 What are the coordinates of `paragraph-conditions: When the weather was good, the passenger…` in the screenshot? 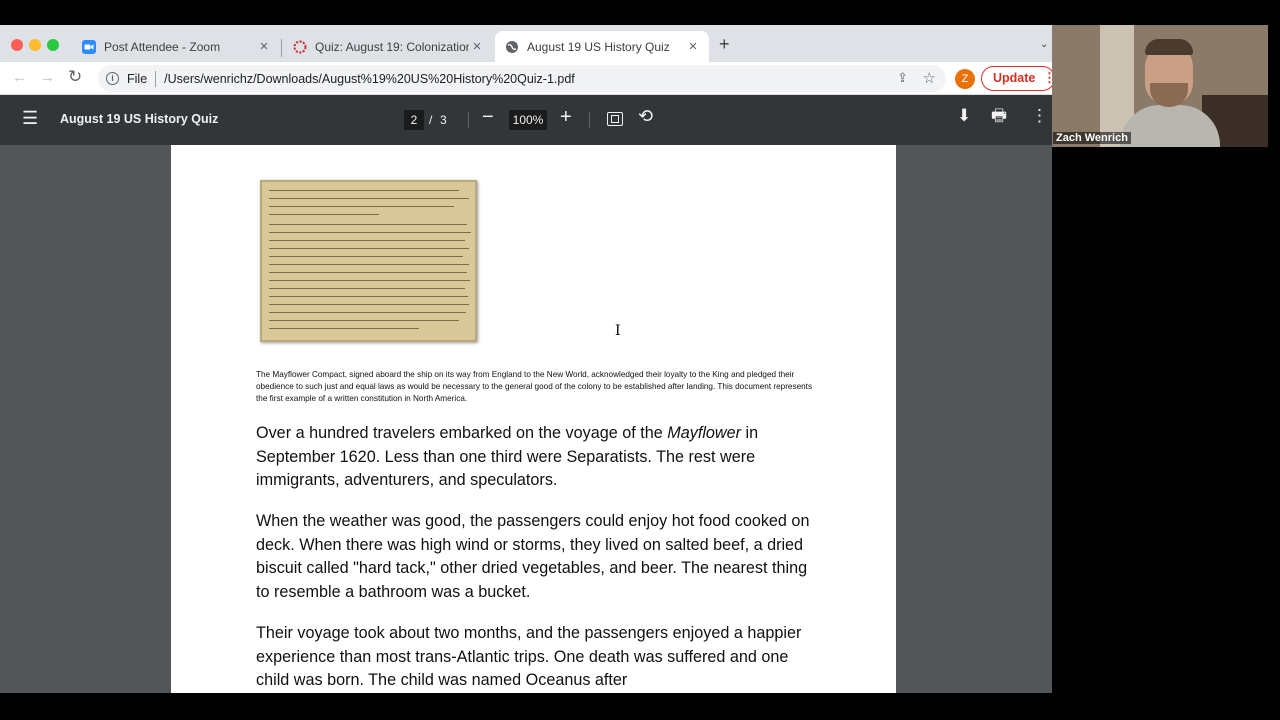 It's located at (533, 556).